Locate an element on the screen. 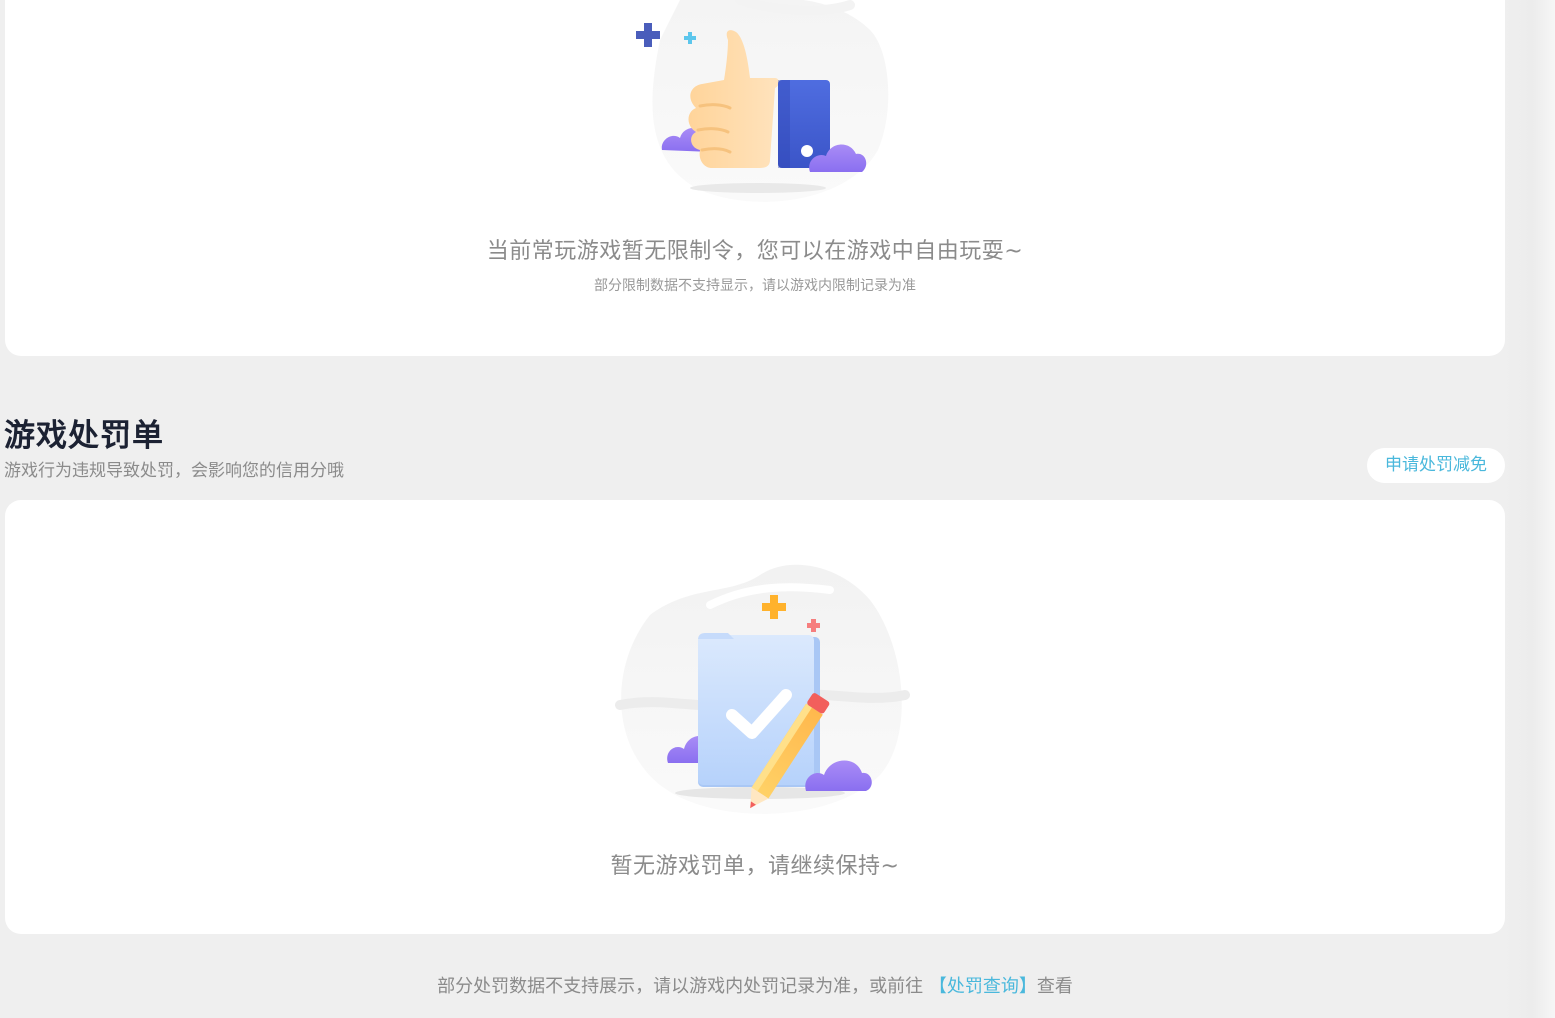 Image resolution: width=1555 pixels, height=1018 pixels. footer-note-text: 部分处罚数据不支持展示，请以游戏内处罚记录为准，或前往 is located at coordinates (683, 986).